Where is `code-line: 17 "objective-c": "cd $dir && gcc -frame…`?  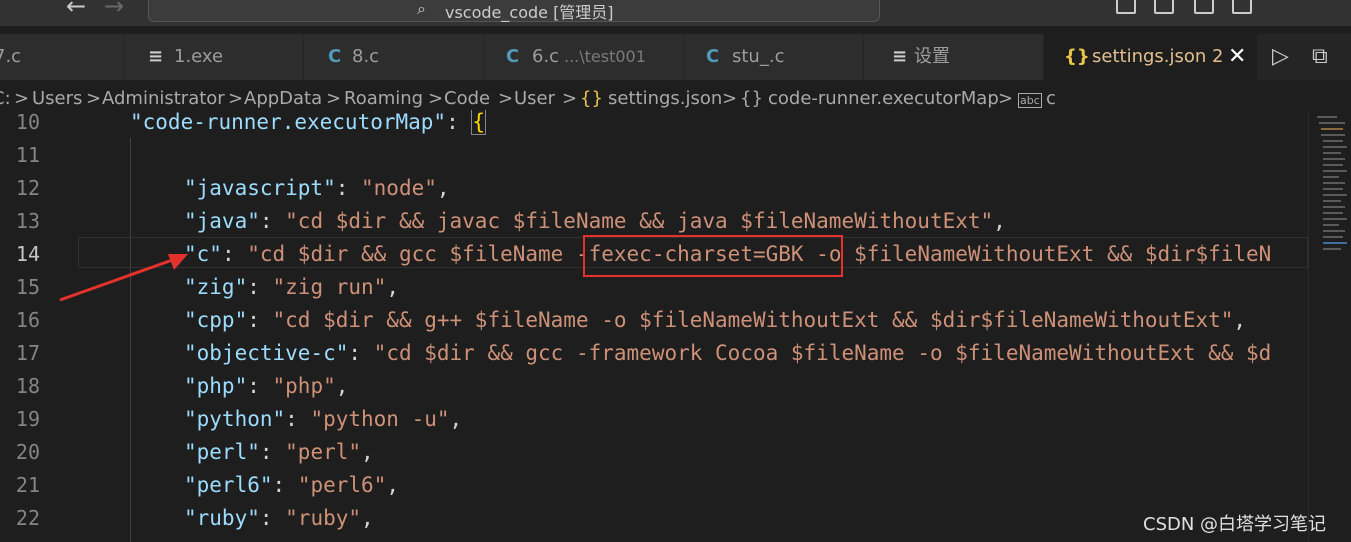
code-line: 17 "objective-c": "cd $dir && gcc -frame… is located at coordinates (654, 353).